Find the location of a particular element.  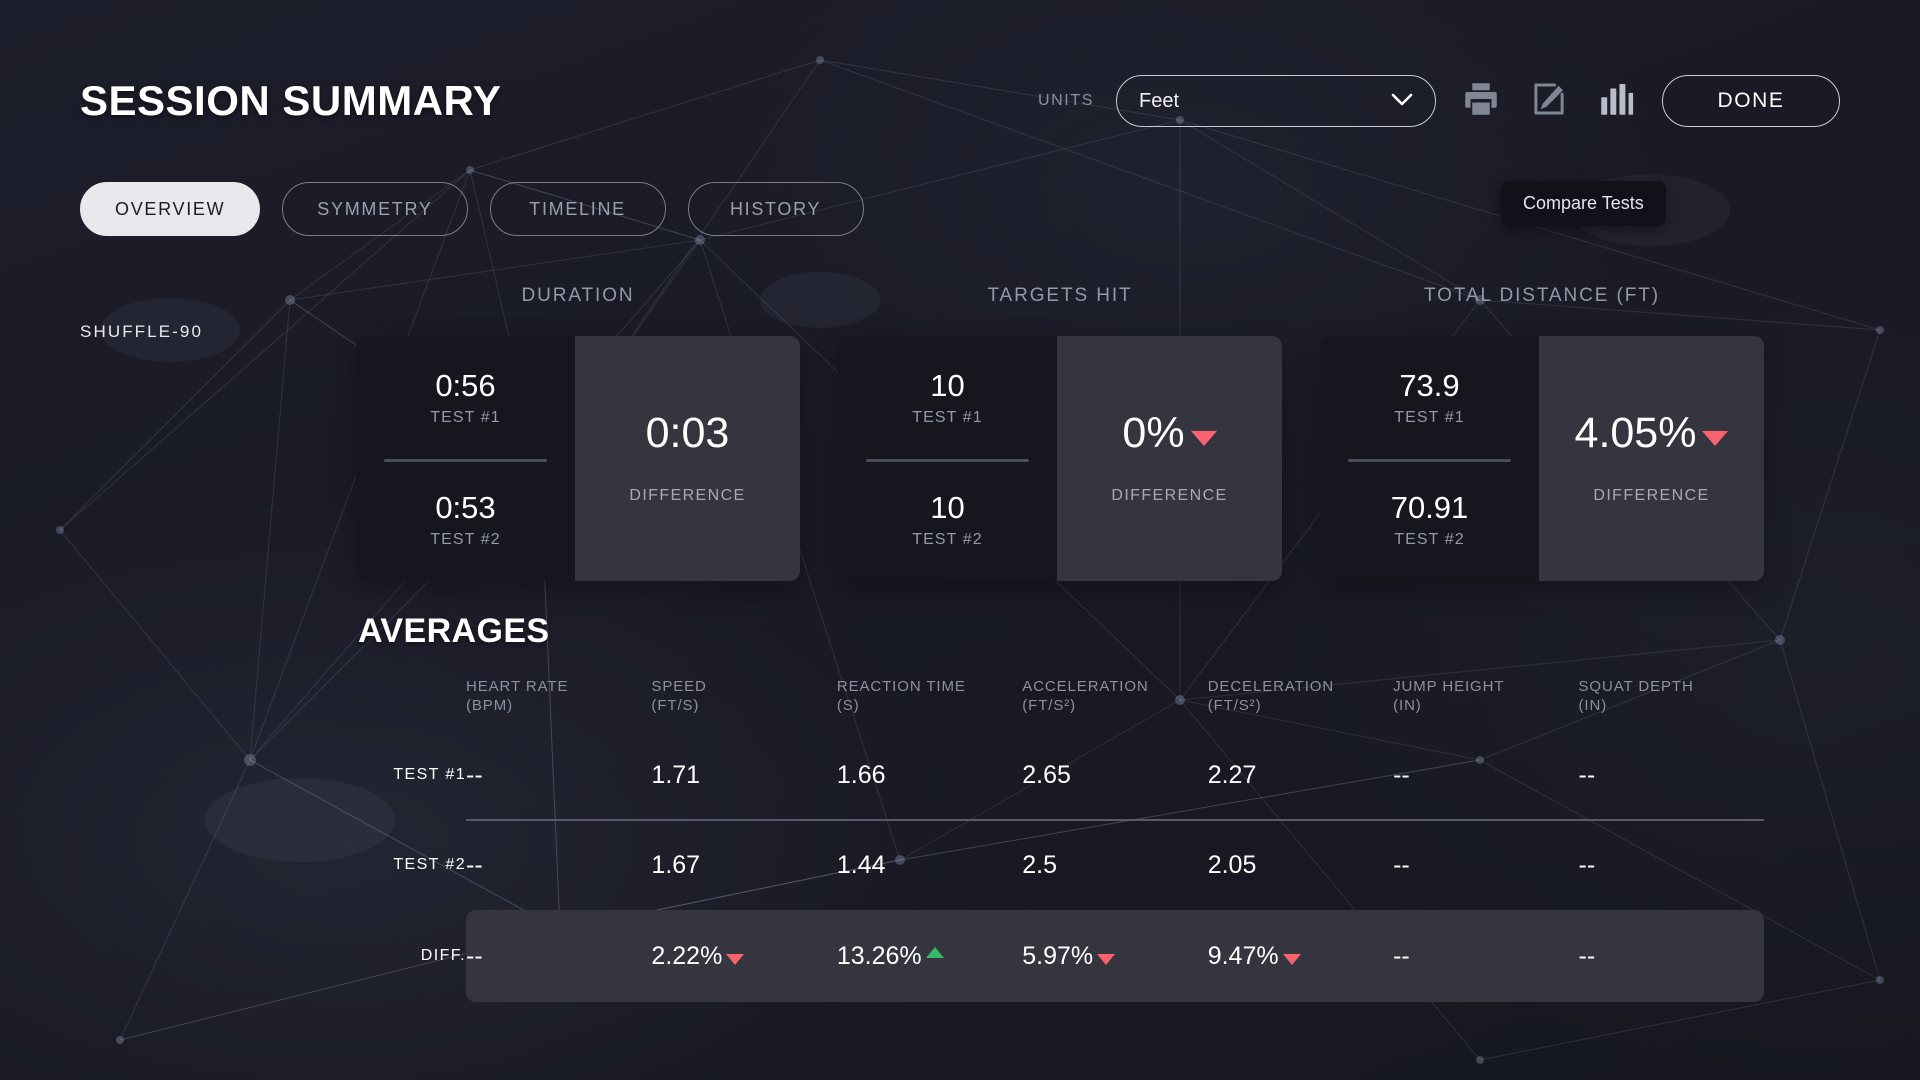

edit-pencil-icon is located at coordinates (1549, 101).